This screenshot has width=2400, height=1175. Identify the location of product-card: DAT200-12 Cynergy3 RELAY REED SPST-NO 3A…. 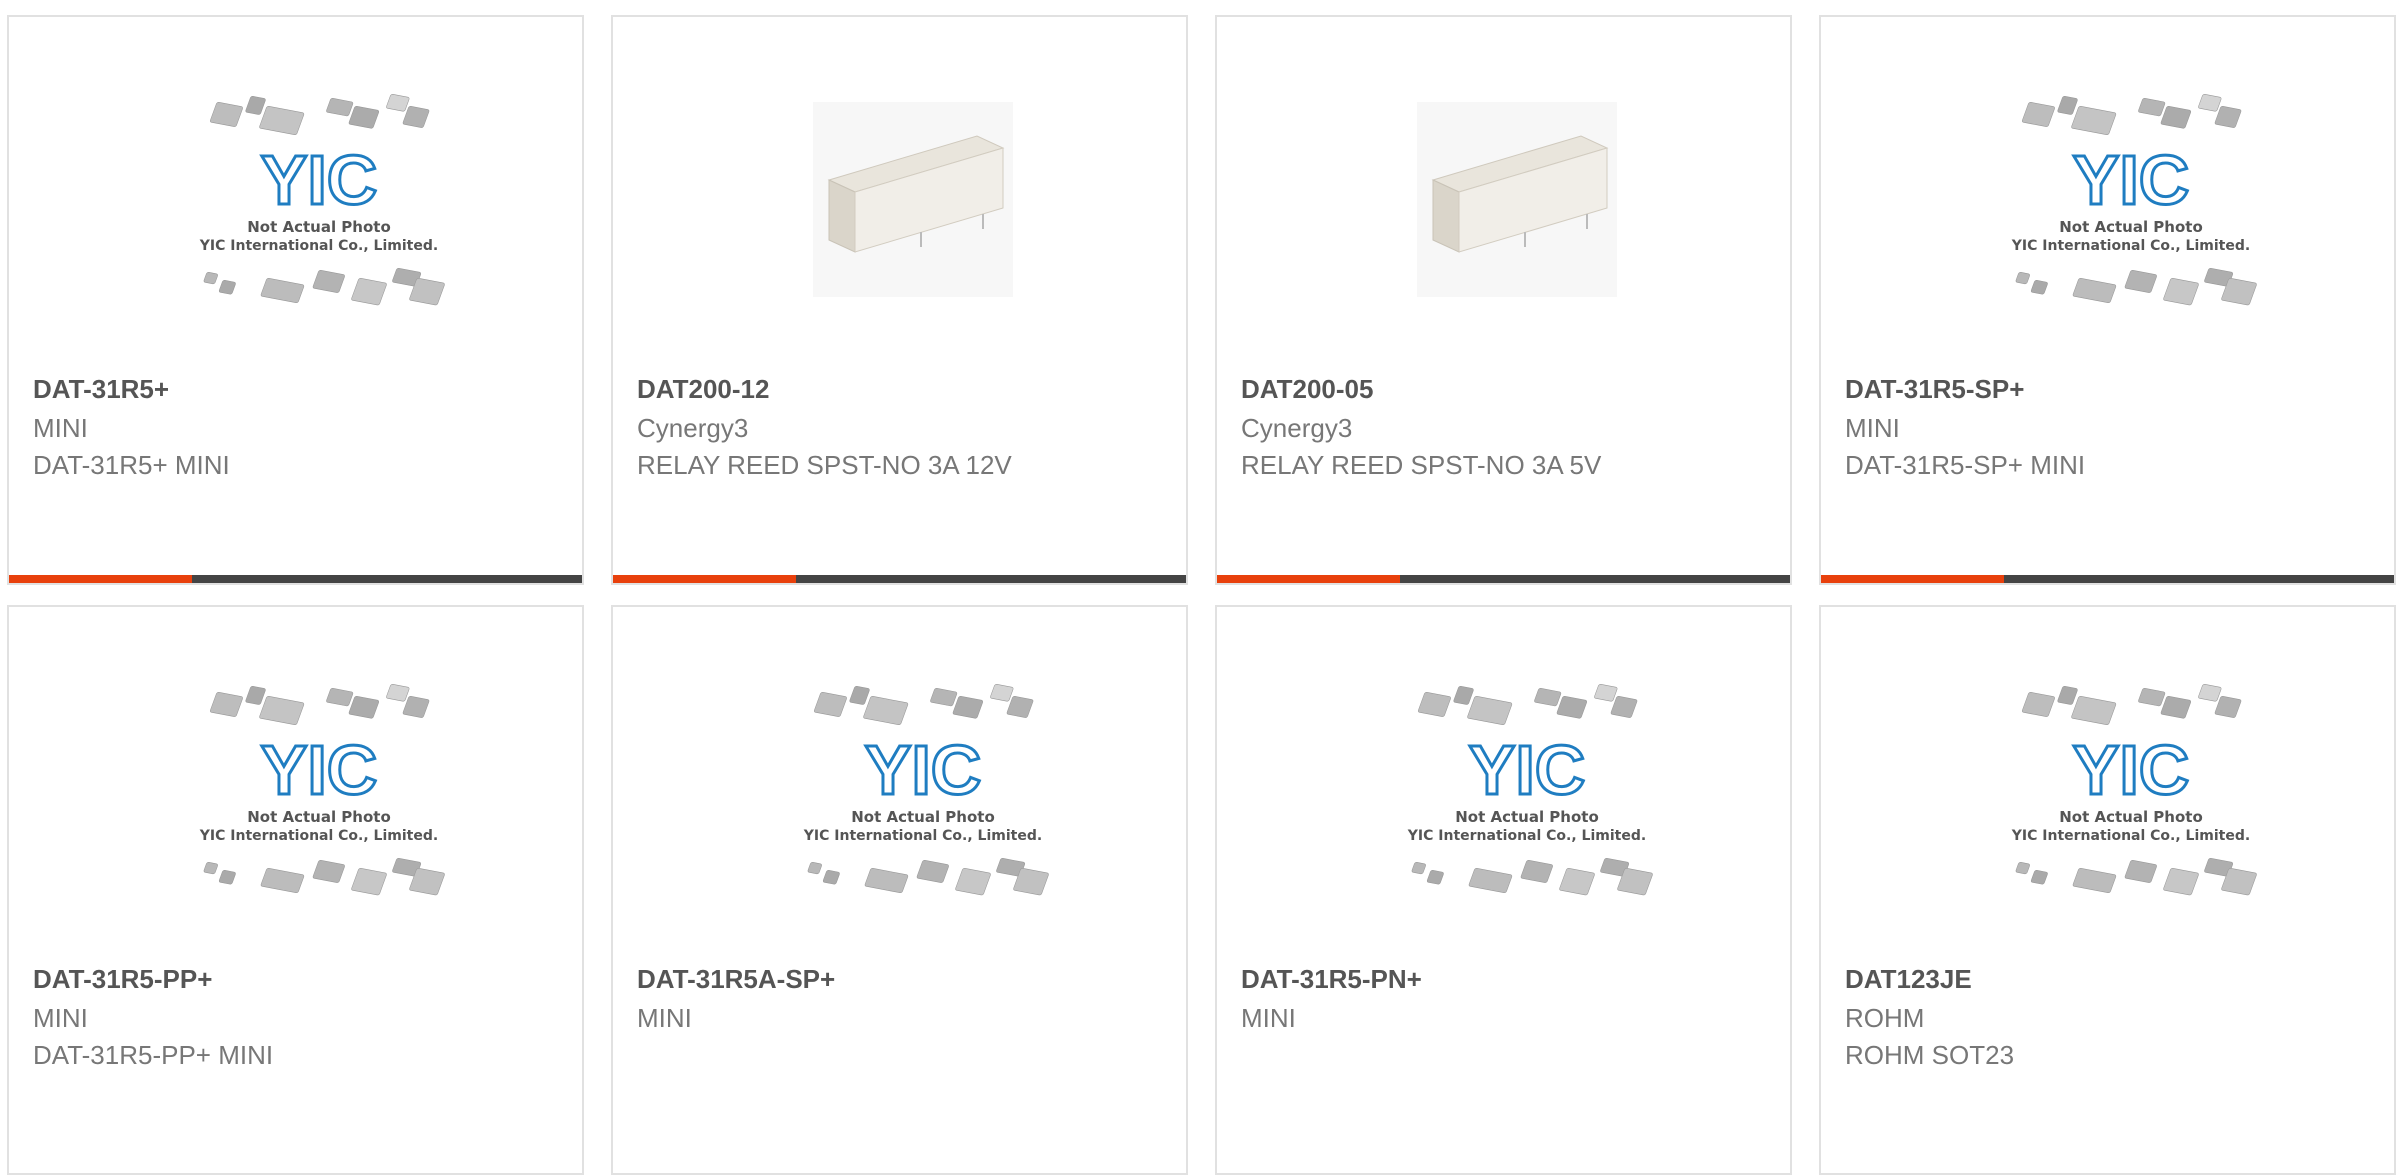
(899, 300).